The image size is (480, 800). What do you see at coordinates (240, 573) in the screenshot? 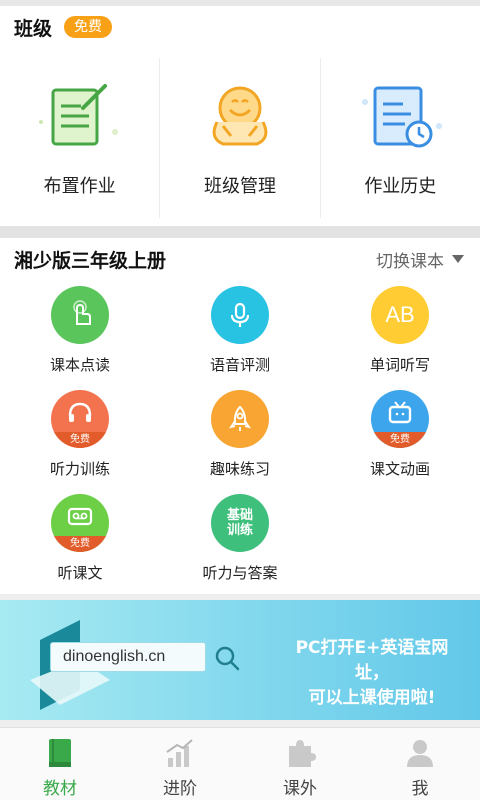
I see `feature-label: 听力与答案` at bounding box center [240, 573].